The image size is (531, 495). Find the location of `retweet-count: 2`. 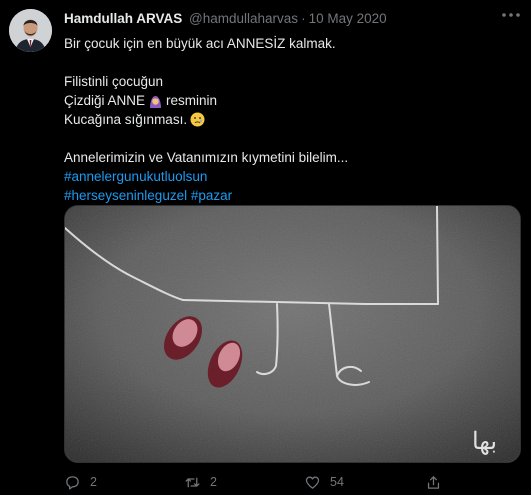

retweet-count: 2 is located at coordinates (213, 482).